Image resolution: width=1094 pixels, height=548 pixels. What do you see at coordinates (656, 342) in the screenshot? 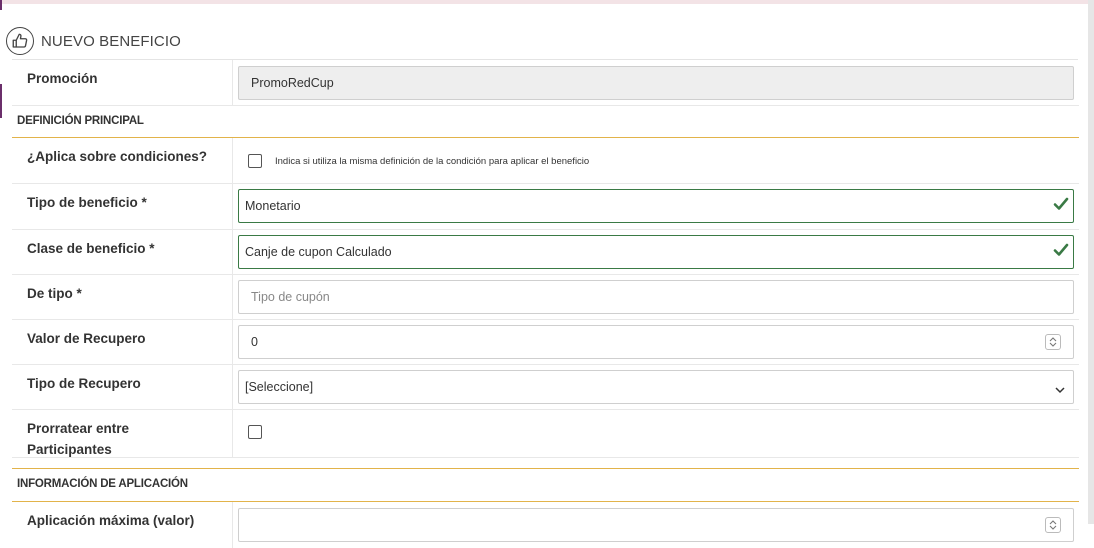
I see `valor-recupero-input: 0` at bounding box center [656, 342].